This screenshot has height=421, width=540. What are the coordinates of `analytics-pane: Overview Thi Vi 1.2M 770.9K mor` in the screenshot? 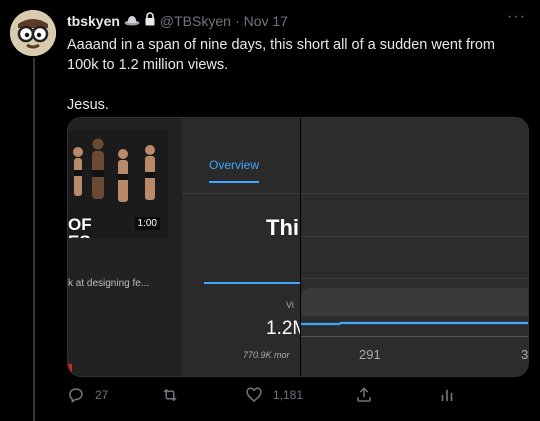 It's located at (245, 247).